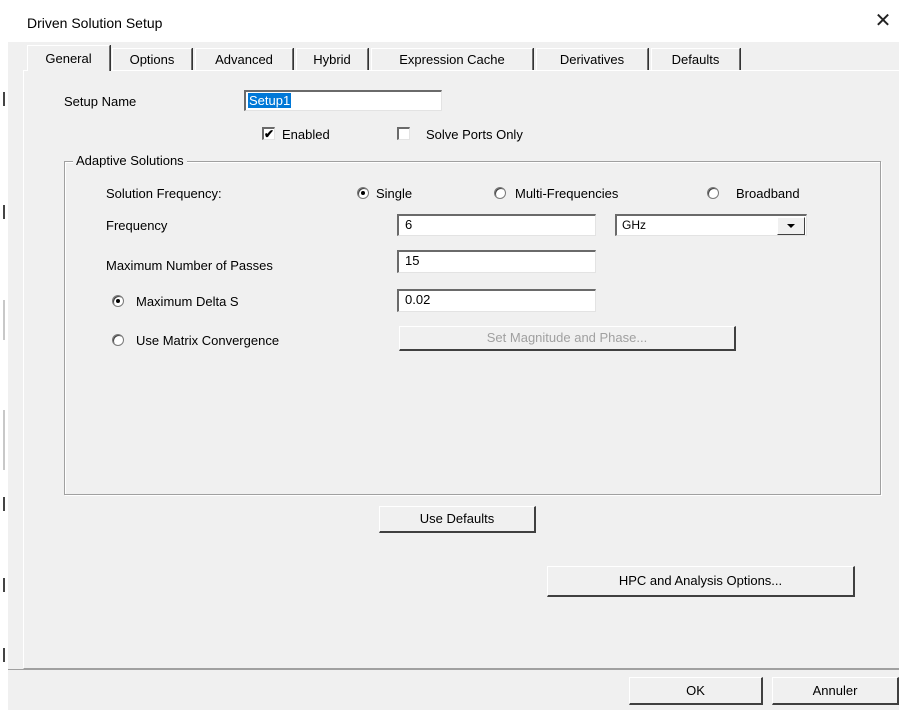  What do you see at coordinates (713, 193) in the screenshot?
I see `radio-broadband` at bounding box center [713, 193].